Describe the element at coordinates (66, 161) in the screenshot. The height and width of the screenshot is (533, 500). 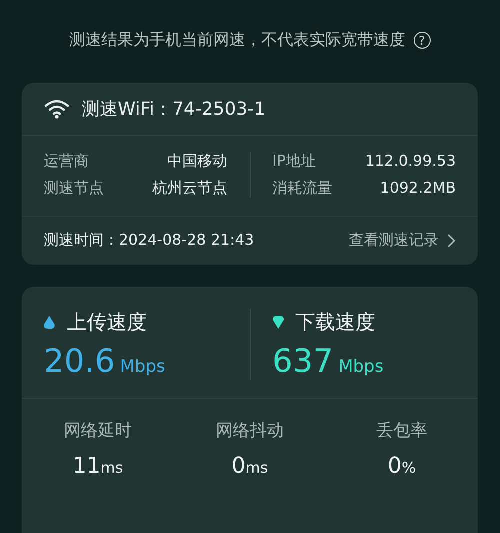
I see `info-label: 运营商` at that location.